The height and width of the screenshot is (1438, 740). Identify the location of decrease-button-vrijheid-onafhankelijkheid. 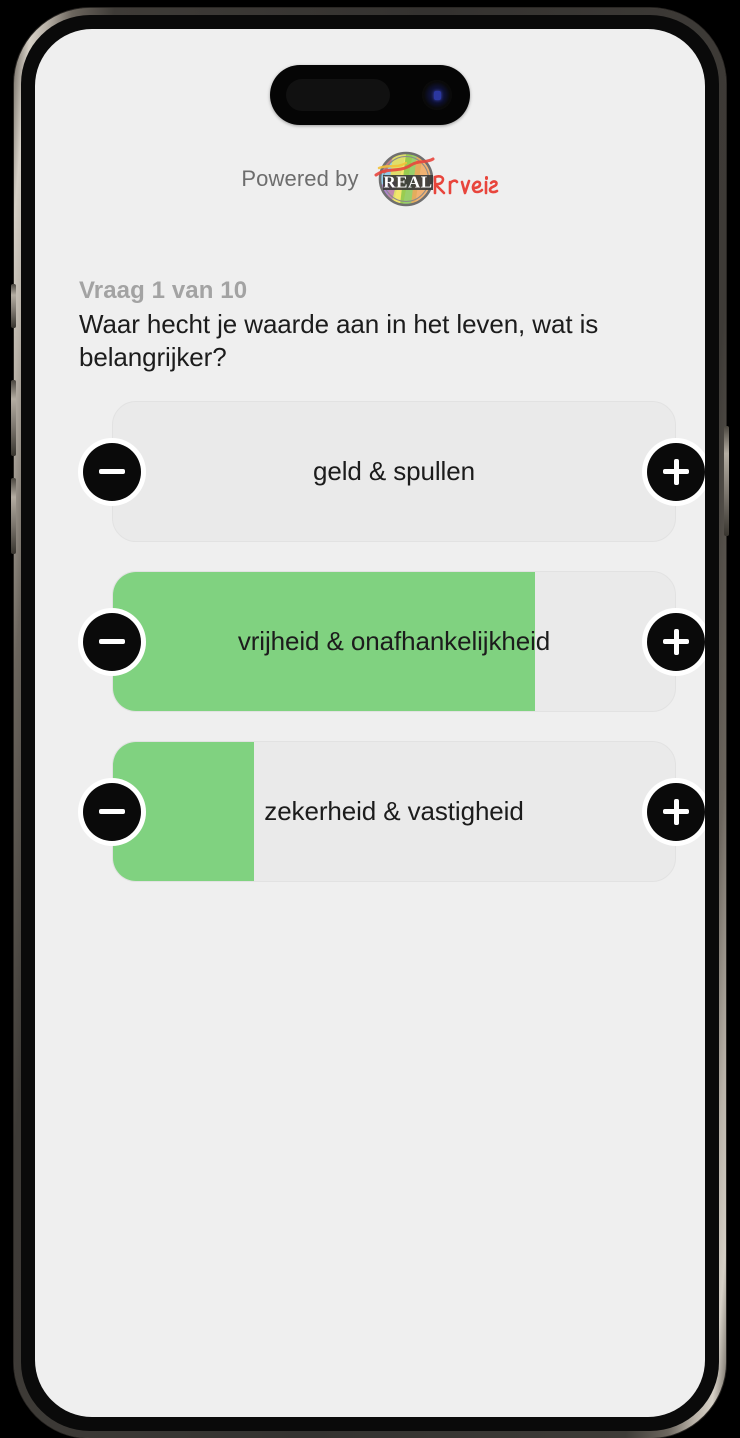
(112, 641).